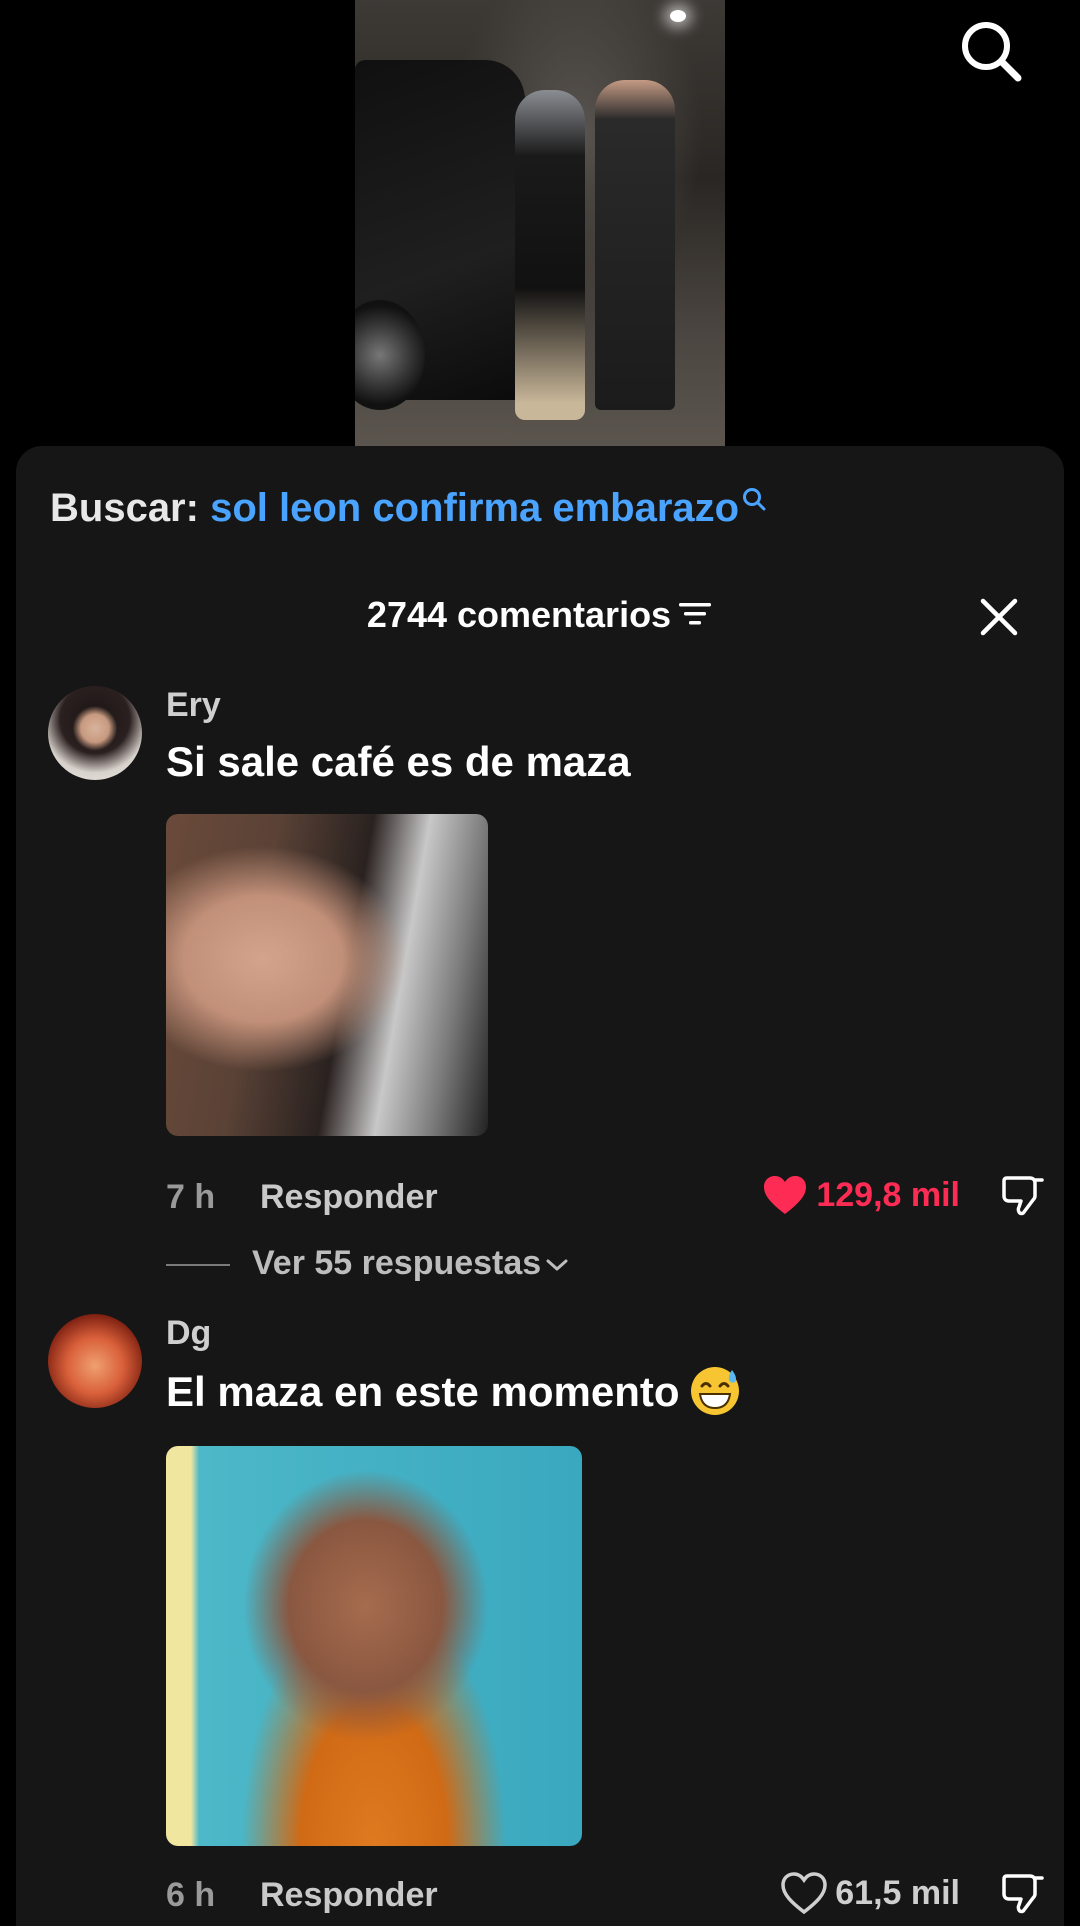  I want to click on comment-username: Dg, so click(188, 1333).